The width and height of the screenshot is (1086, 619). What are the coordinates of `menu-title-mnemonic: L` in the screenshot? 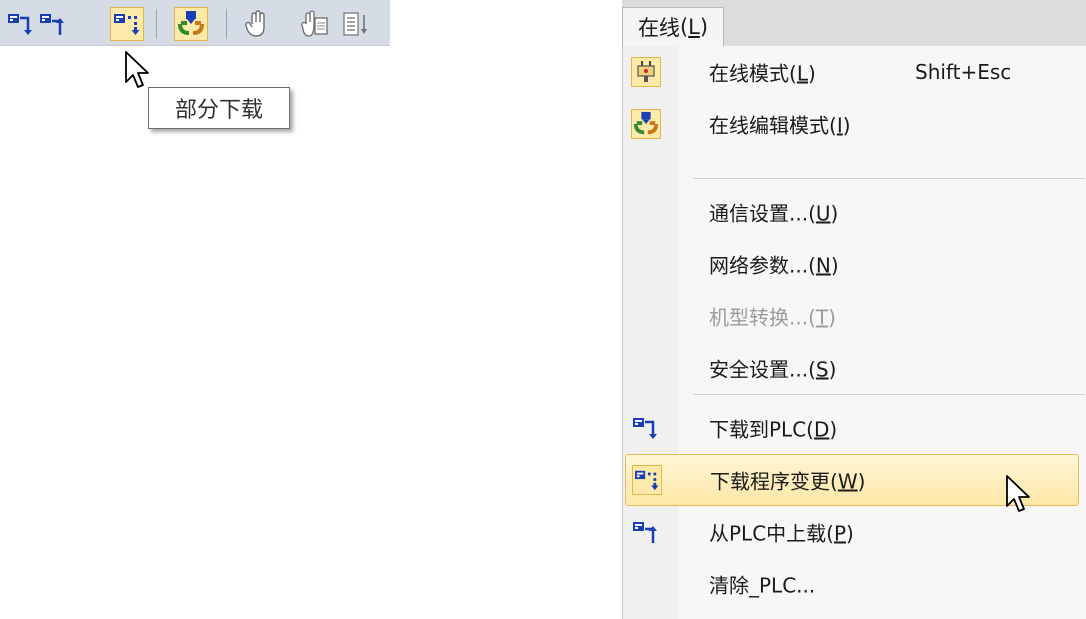 It's located at (694, 27).